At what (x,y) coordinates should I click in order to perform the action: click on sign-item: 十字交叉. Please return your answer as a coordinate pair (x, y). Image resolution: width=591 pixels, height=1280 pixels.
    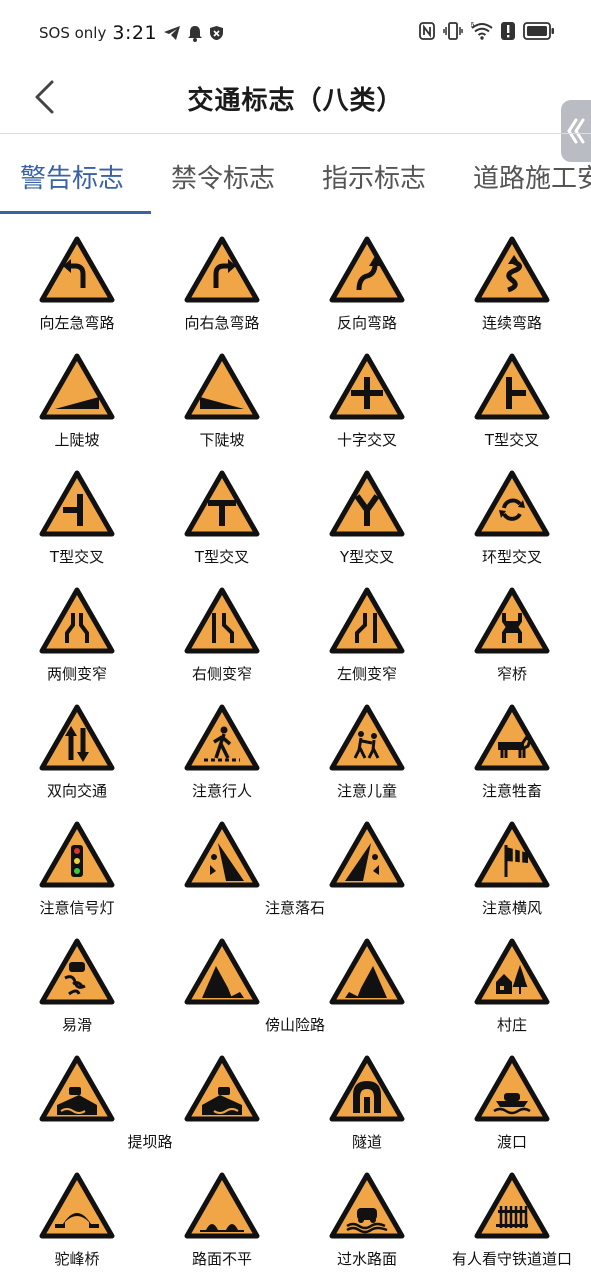
    Looking at the image, I should click on (367, 400).